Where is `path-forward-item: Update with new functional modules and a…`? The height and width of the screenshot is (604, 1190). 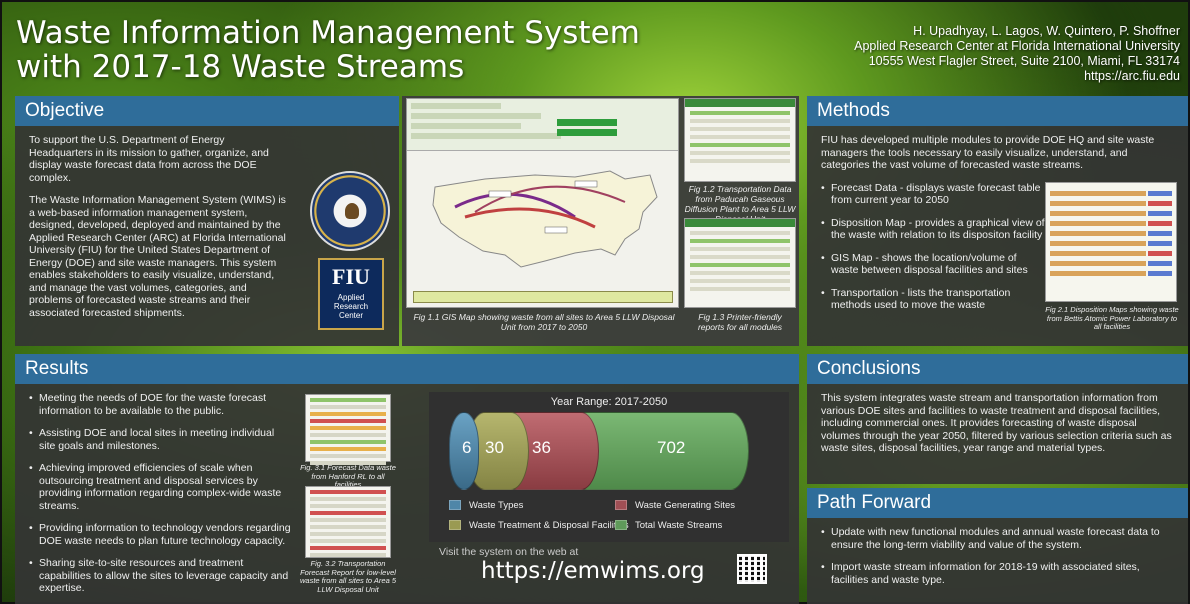
path-forward-item: Update with new functional modules and a… is located at coordinates (997, 538).